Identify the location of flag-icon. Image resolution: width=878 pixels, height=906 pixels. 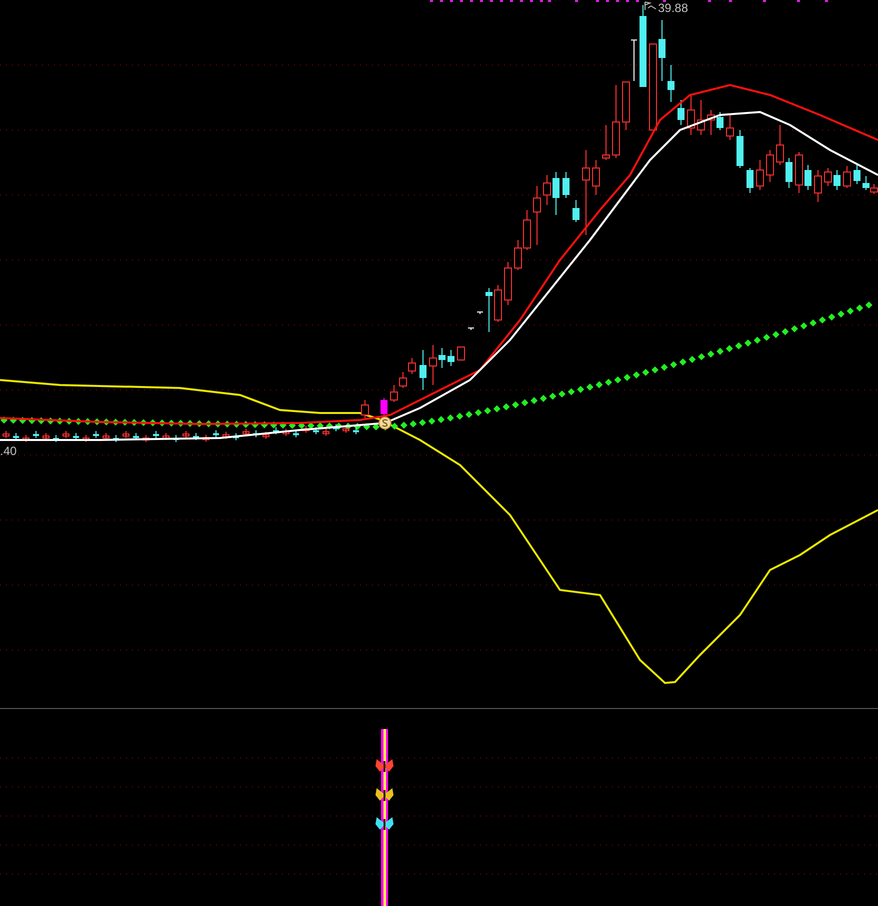
(650, 6).